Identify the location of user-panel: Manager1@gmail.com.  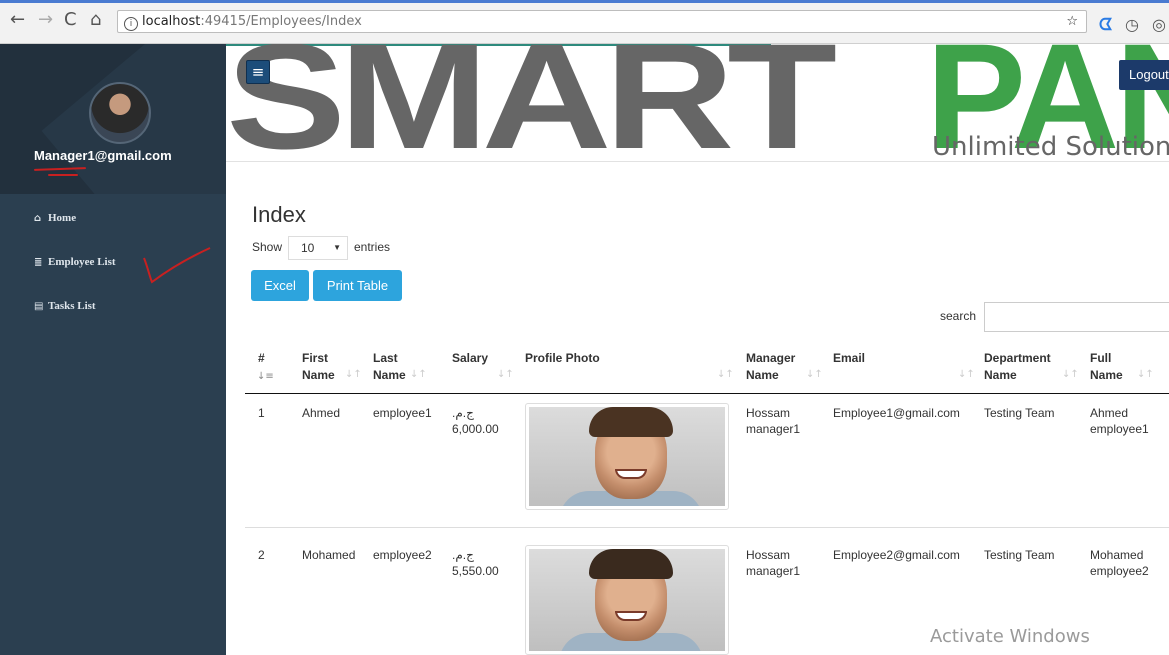
(113, 119).